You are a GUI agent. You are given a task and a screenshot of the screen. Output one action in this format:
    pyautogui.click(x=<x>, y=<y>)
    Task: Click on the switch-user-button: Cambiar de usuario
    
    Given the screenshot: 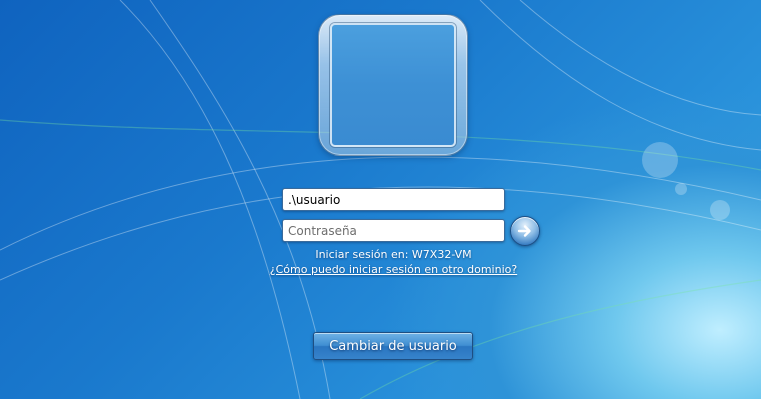 What is the action you would take?
    pyautogui.click(x=393, y=346)
    